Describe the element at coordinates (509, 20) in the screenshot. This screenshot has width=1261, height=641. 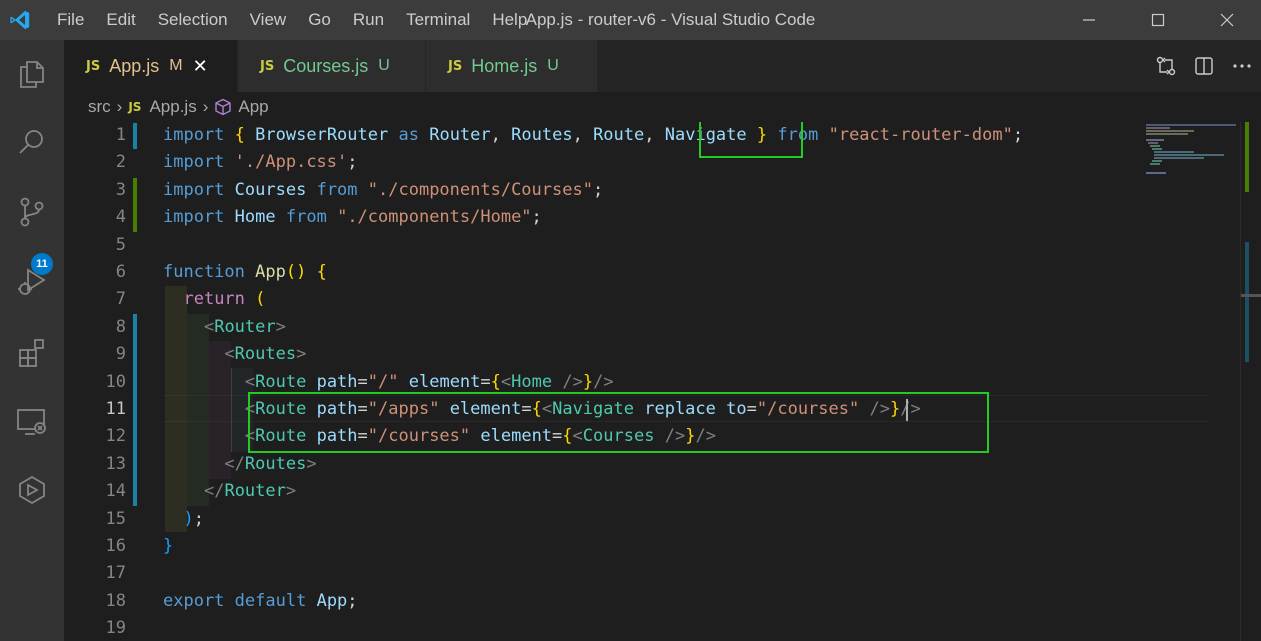
I see `menu-help: Help` at that location.